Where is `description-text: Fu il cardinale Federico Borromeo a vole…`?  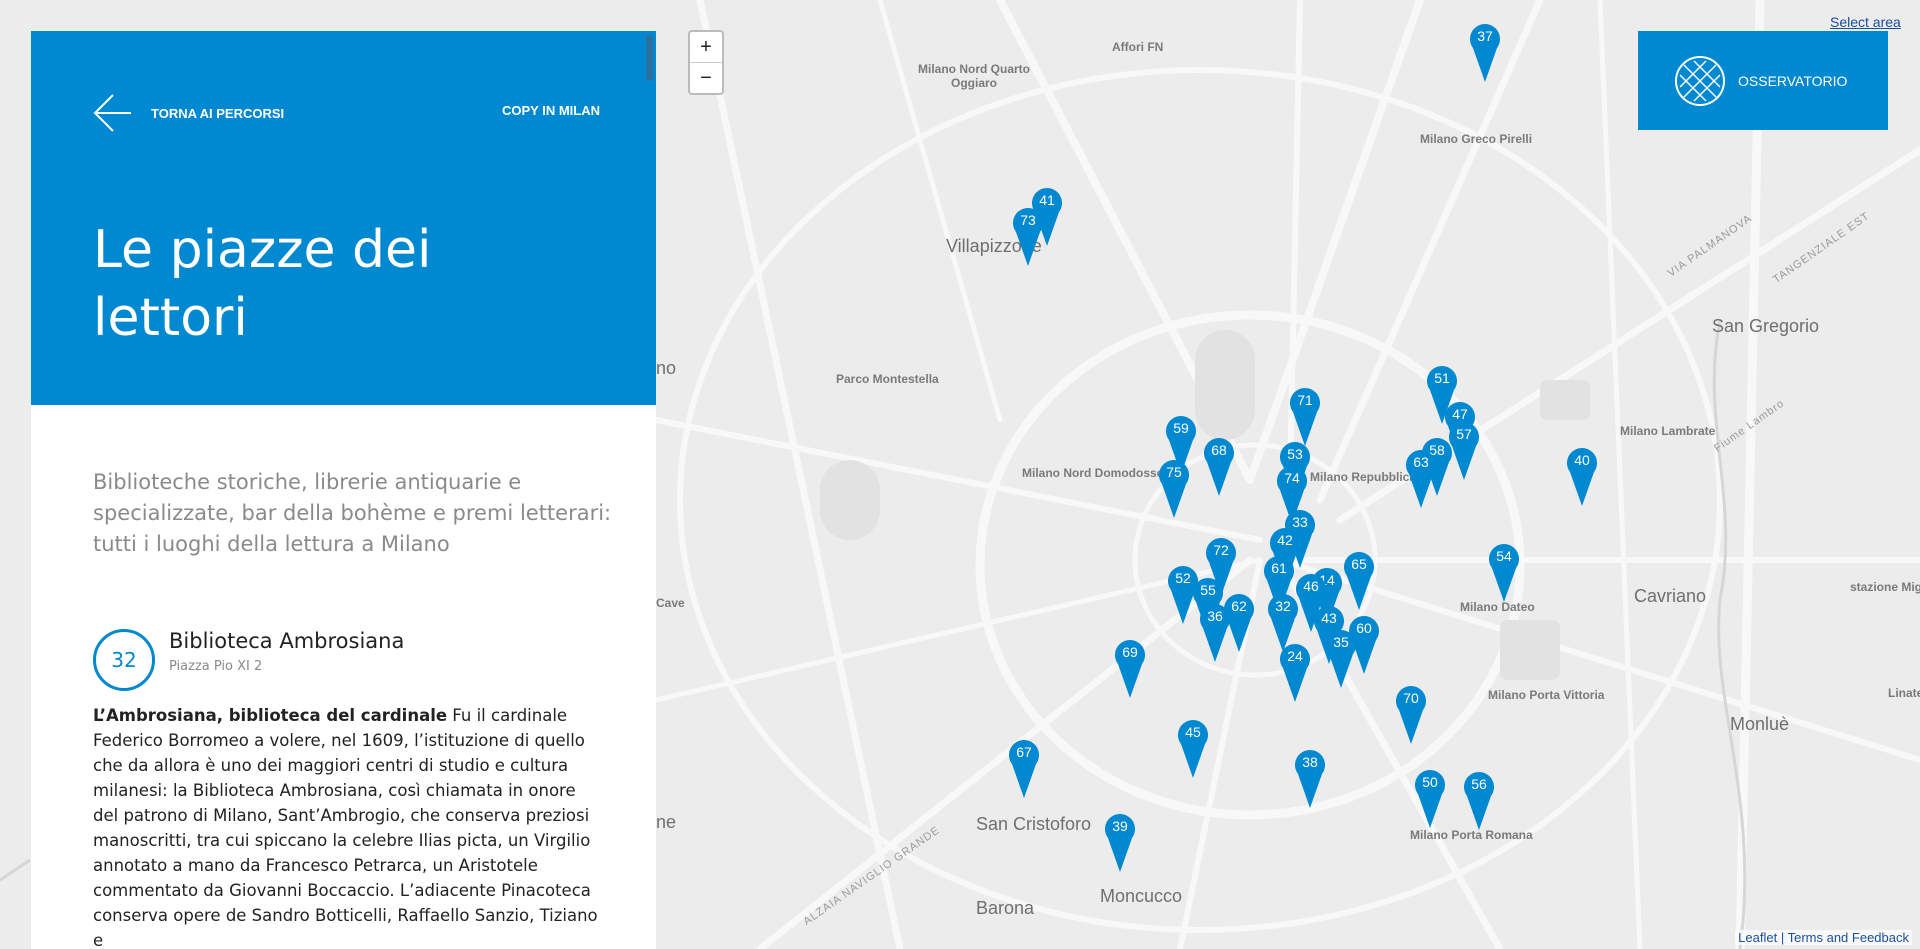
description-text: Fu il cardinale Federico Borromeo a vole… is located at coordinates (345, 827).